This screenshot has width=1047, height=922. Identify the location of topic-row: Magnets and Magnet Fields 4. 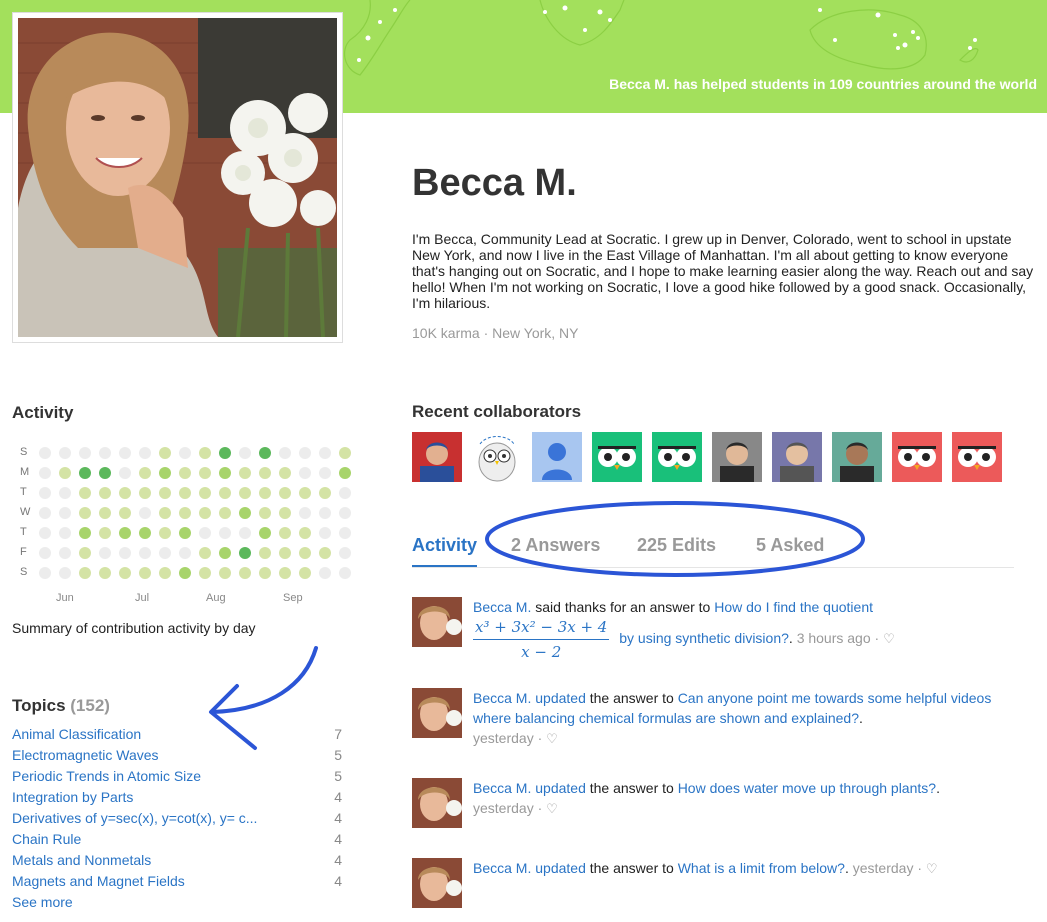
(178, 883).